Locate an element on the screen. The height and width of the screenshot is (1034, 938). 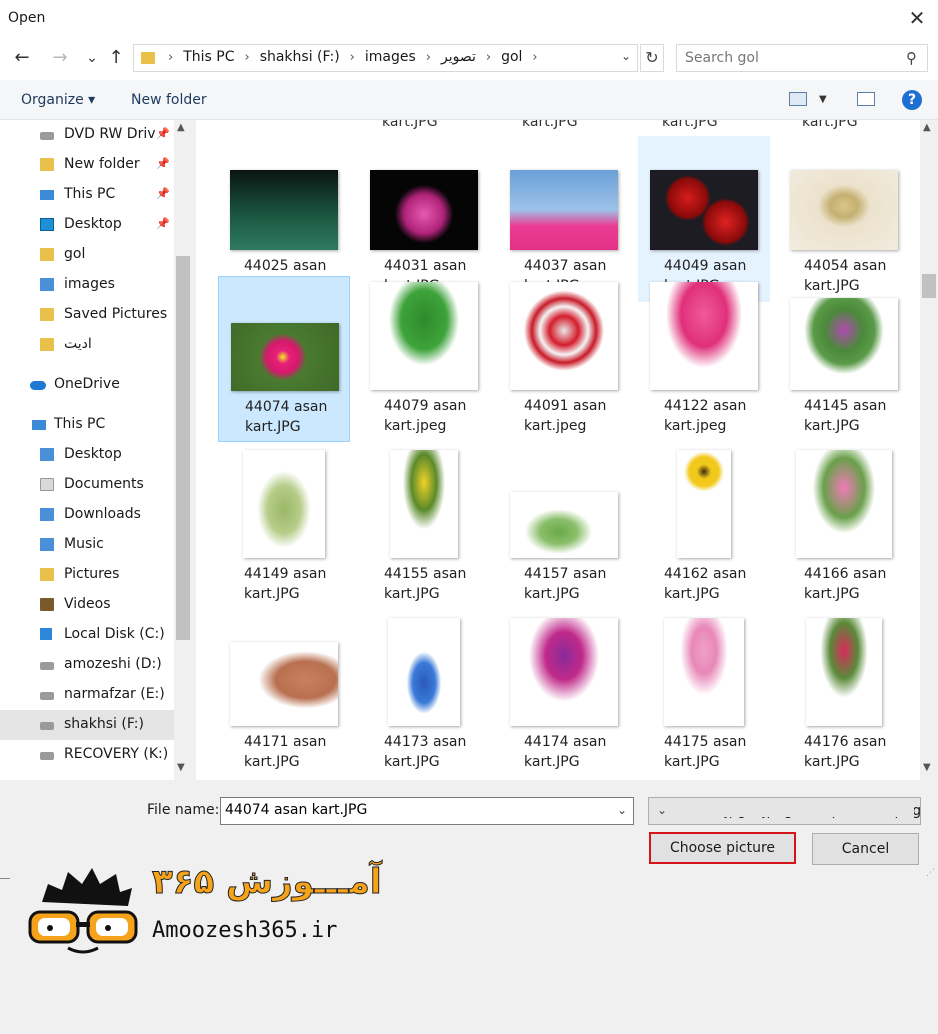
resize-grip-icon: ⋰ is located at coordinates (930, 873).